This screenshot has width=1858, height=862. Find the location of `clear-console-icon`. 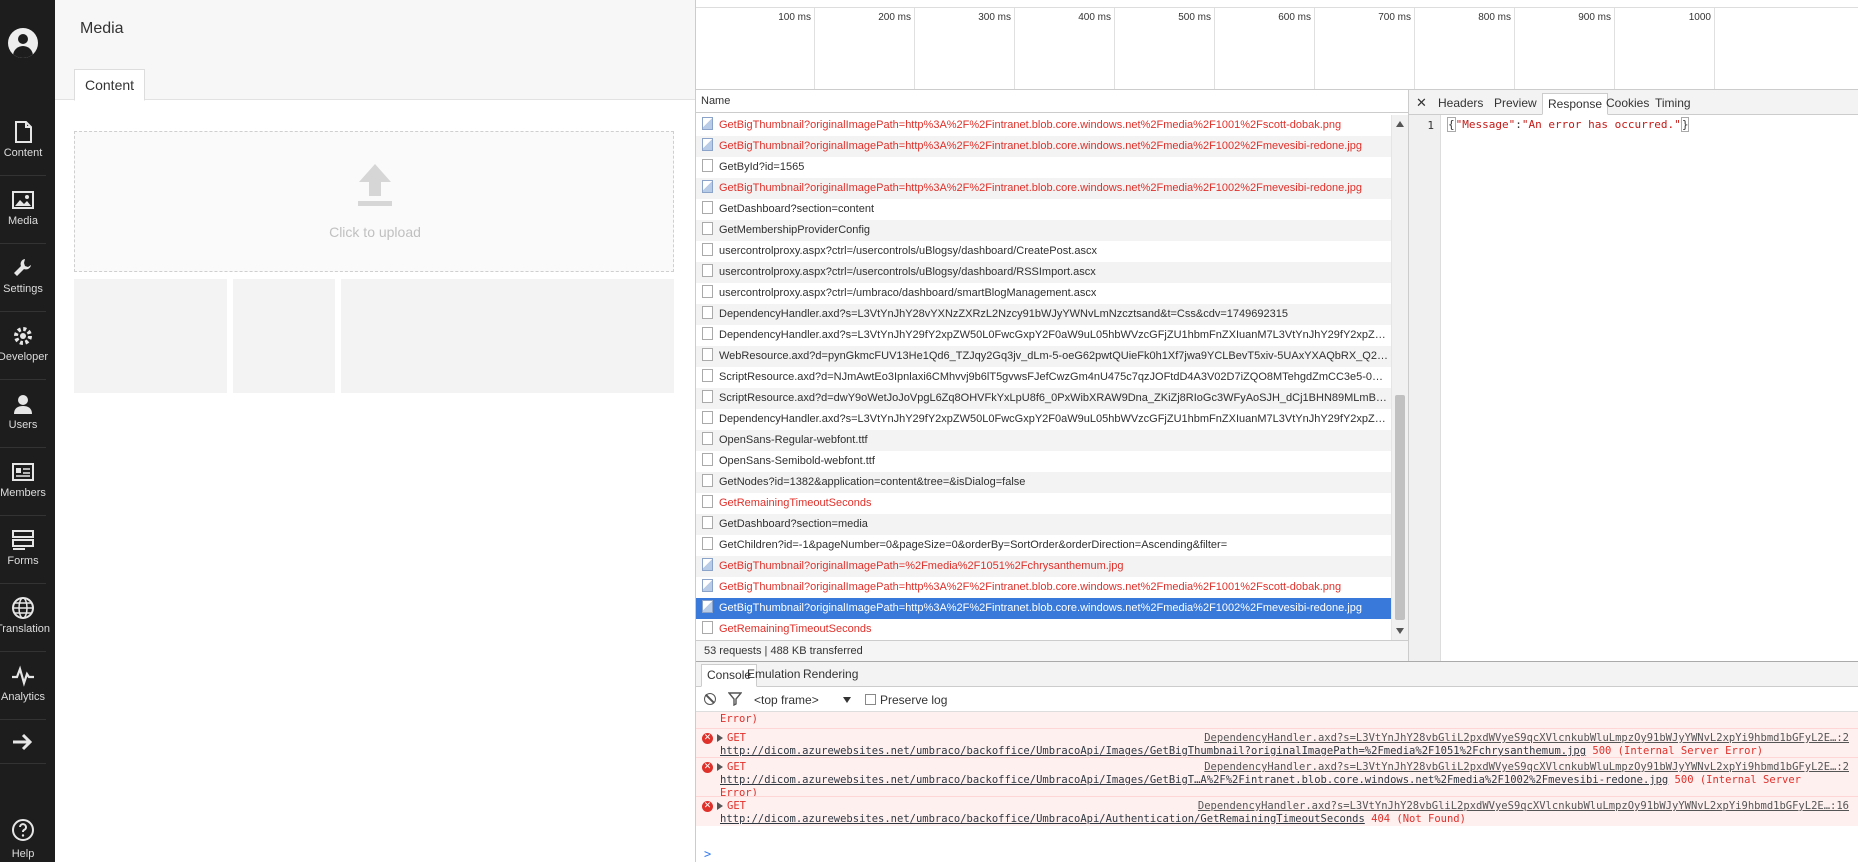

clear-console-icon is located at coordinates (710, 699).